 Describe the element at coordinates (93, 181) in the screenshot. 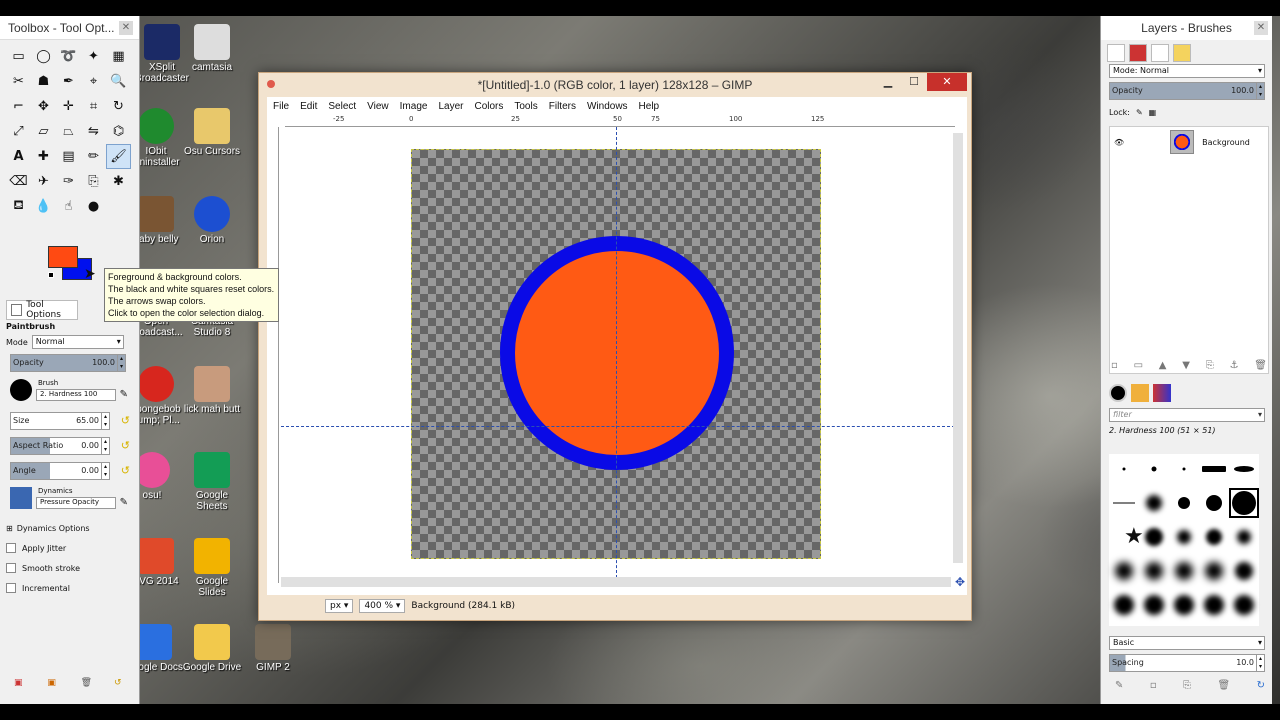

I see `clone-icon: ⎘` at that location.